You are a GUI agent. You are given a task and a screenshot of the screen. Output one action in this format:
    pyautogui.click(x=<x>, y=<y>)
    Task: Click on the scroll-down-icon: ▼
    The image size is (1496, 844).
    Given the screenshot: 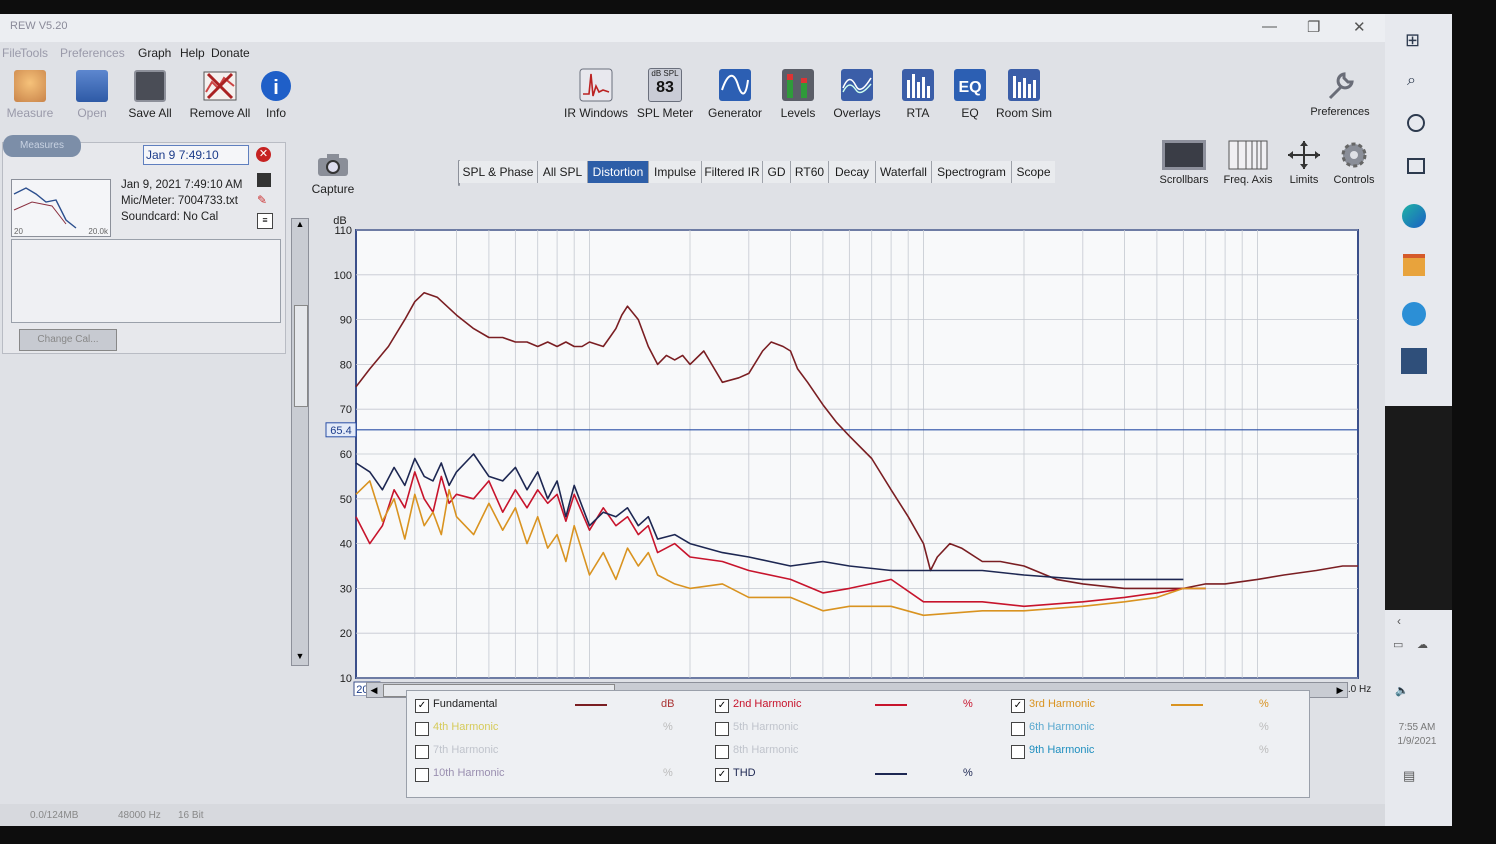 What is the action you would take?
    pyautogui.click(x=300, y=658)
    